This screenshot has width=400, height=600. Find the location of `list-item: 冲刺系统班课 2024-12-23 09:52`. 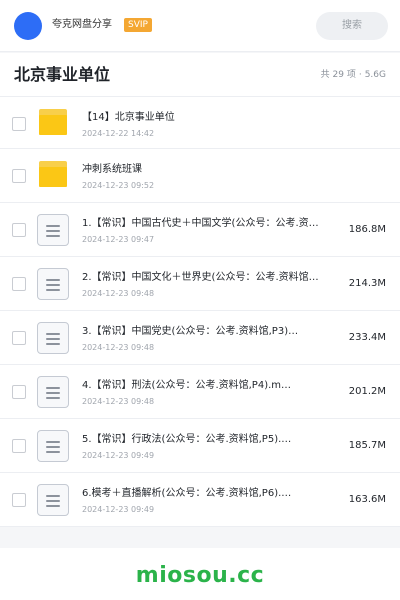

list-item: 冲刺系统班课 2024-12-23 09:52 is located at coordinates (200, 176).